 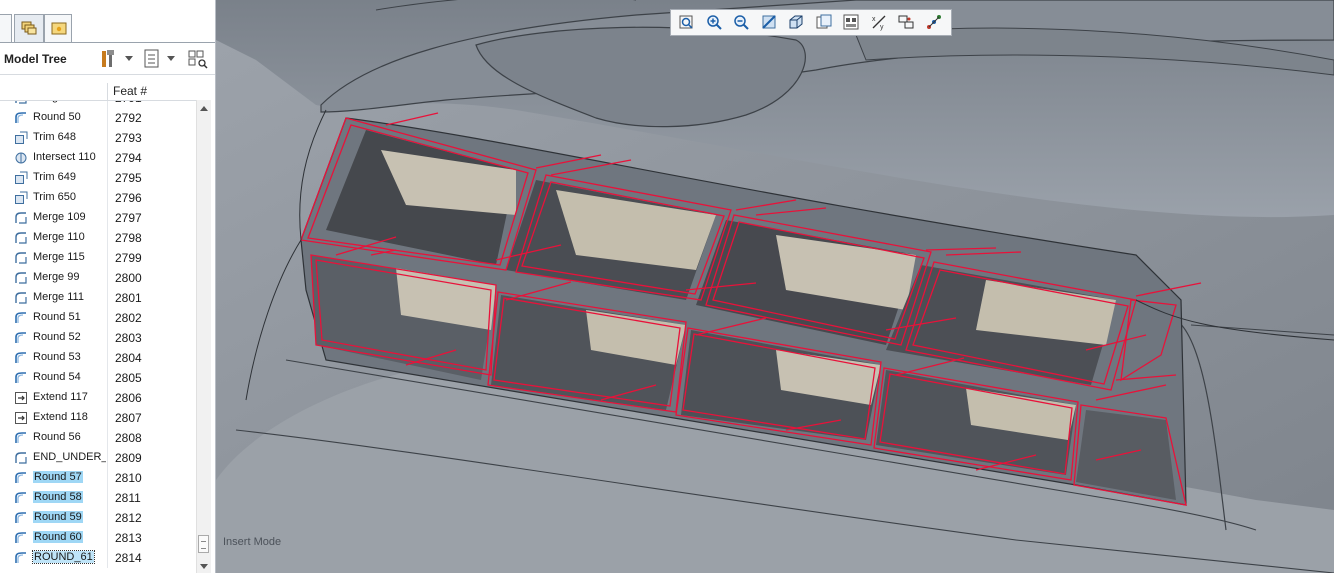 I want to click on tree-row: Round 52 2803, so click(x=98, y=338).